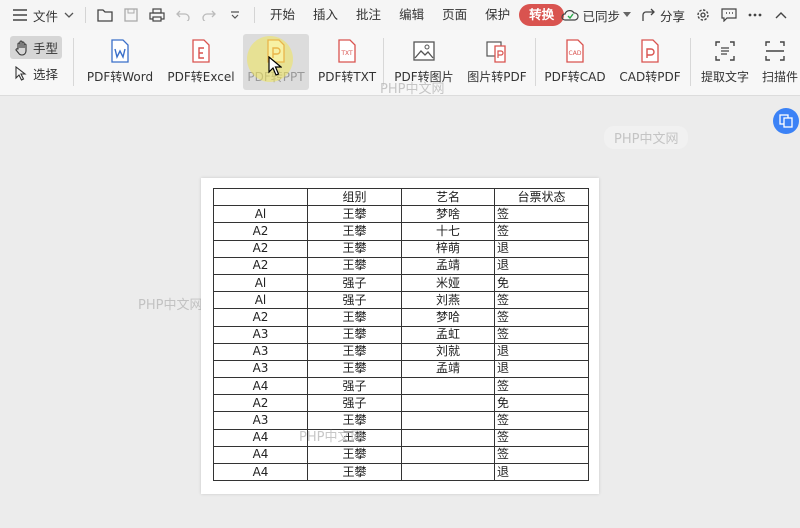 This screenshot has width=800, height=528. Describe the element at coordinates (401, 420) in the screenshot. I see `table-row: A3 王攀签` at that location.